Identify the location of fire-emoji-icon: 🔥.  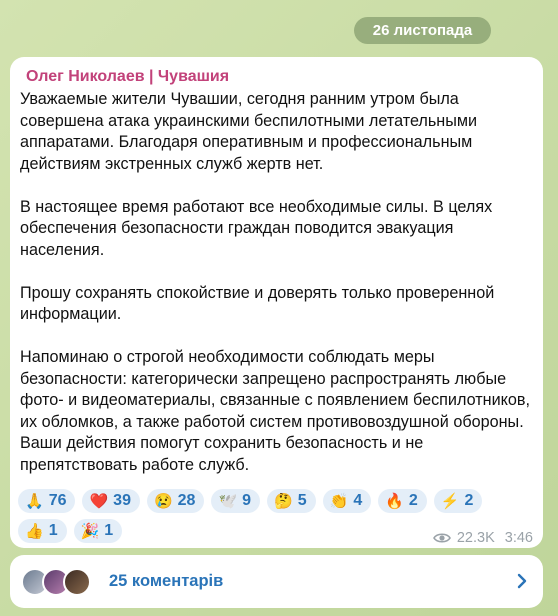
(394, 501).